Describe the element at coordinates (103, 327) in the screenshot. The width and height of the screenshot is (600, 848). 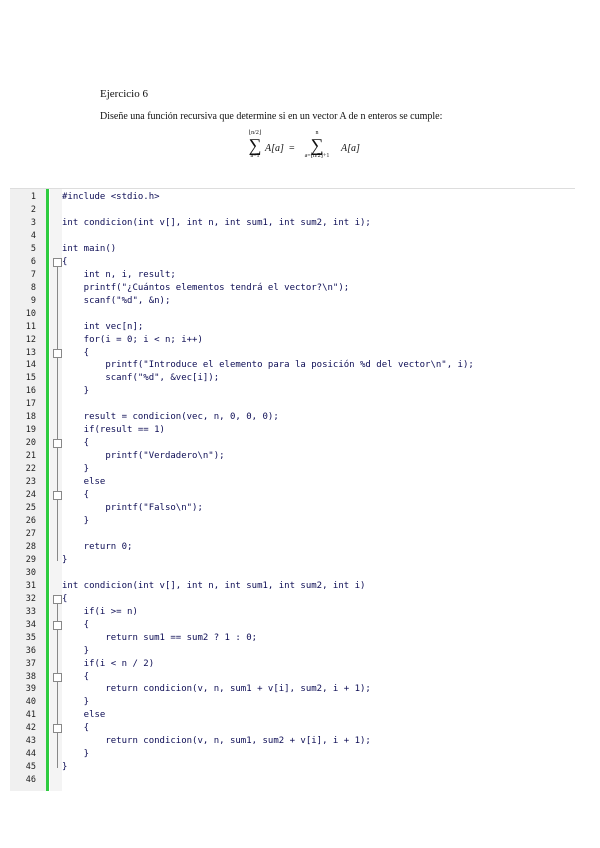
I see `code-line: int vec[n];` at that location.